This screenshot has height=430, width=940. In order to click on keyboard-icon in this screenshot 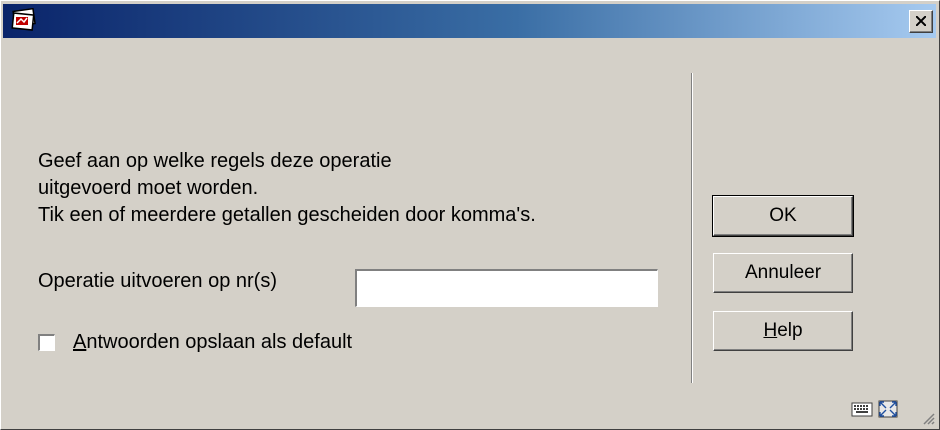, I will do `click(862, 409)`.